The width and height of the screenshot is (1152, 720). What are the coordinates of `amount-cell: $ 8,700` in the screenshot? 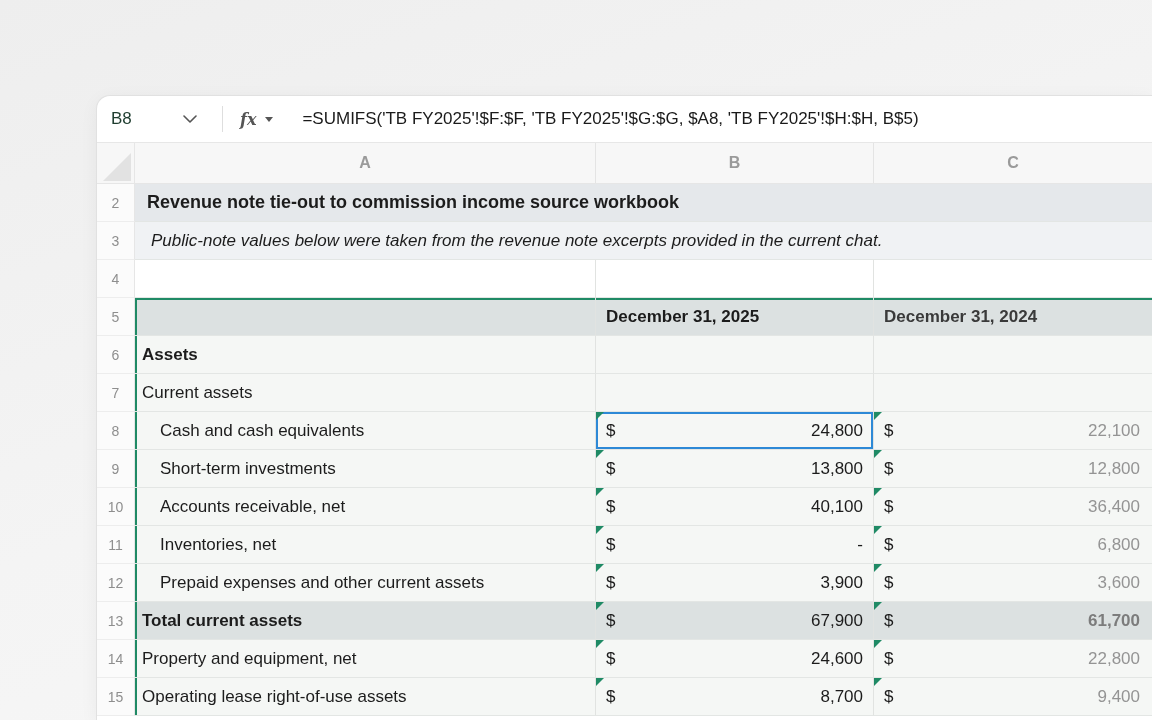 It's located at (735, 697).